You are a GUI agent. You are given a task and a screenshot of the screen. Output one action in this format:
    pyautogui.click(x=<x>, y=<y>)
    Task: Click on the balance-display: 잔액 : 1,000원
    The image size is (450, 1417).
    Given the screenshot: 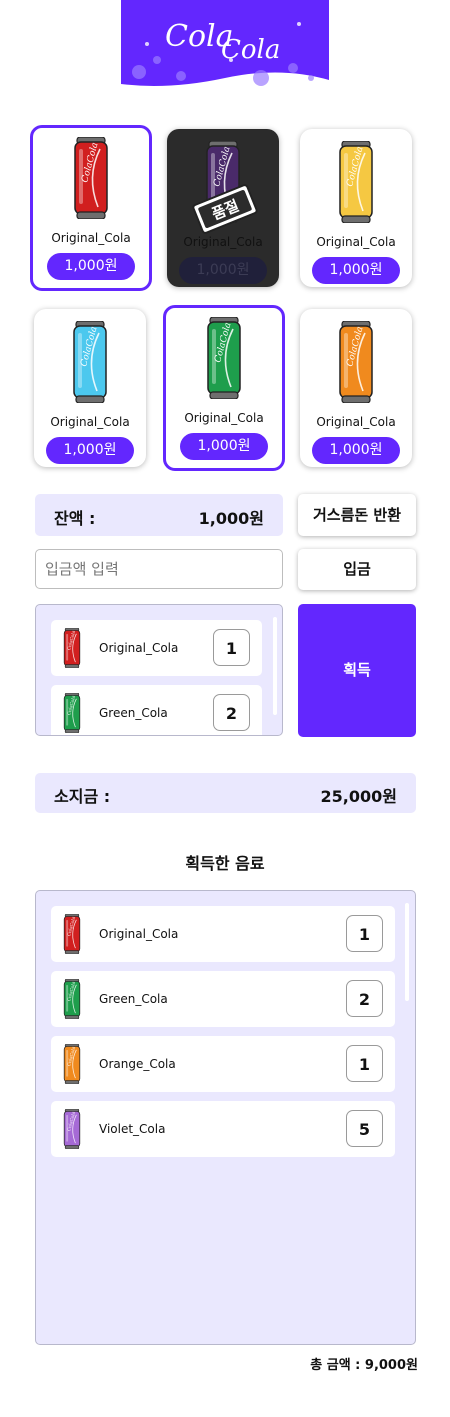 What is the action you would take?
    pyautogui.click(x=159, y=515)
    